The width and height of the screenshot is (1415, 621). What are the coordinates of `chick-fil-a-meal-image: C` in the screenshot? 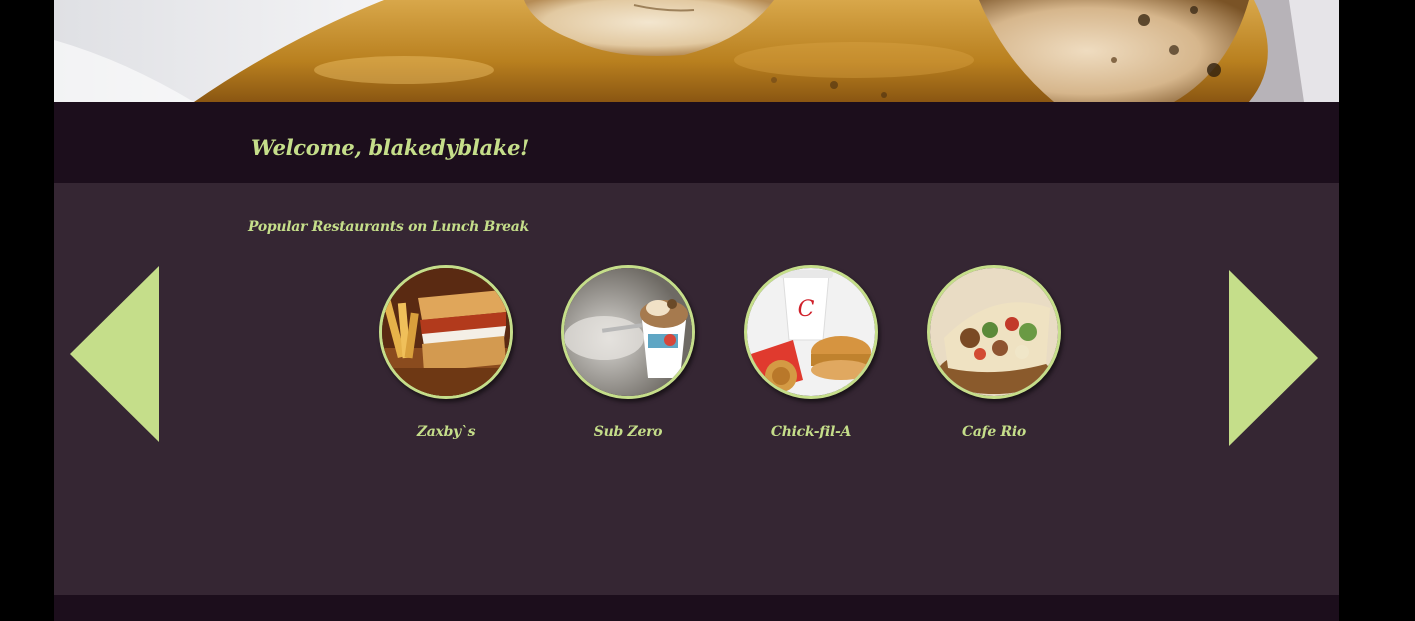 It's located at (811, 332).